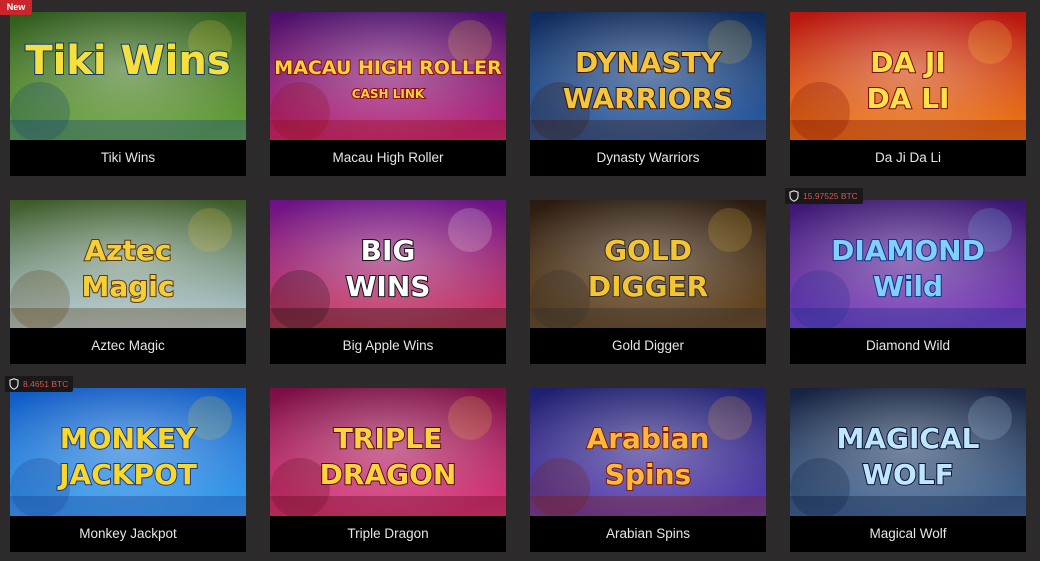  I want to click on game-tile-monkey-jackpot: MONKEY JACKPOT Monkey Jackpot, so click(128, 470).